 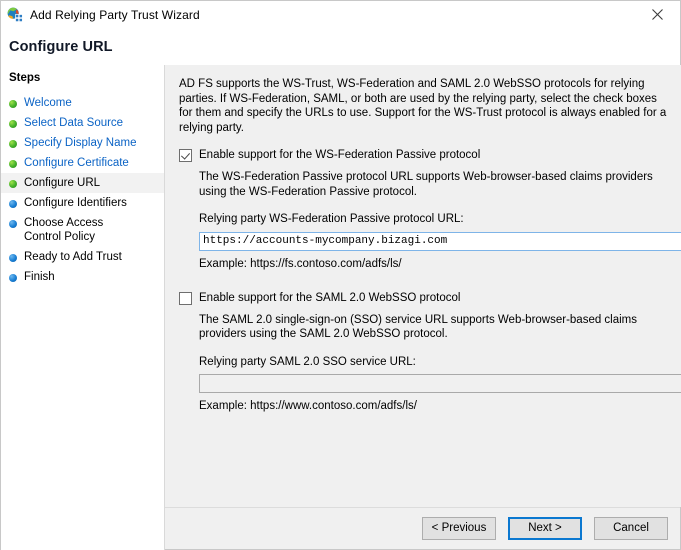 I want to click on step-label: Finish, so click(x=39, y=277).